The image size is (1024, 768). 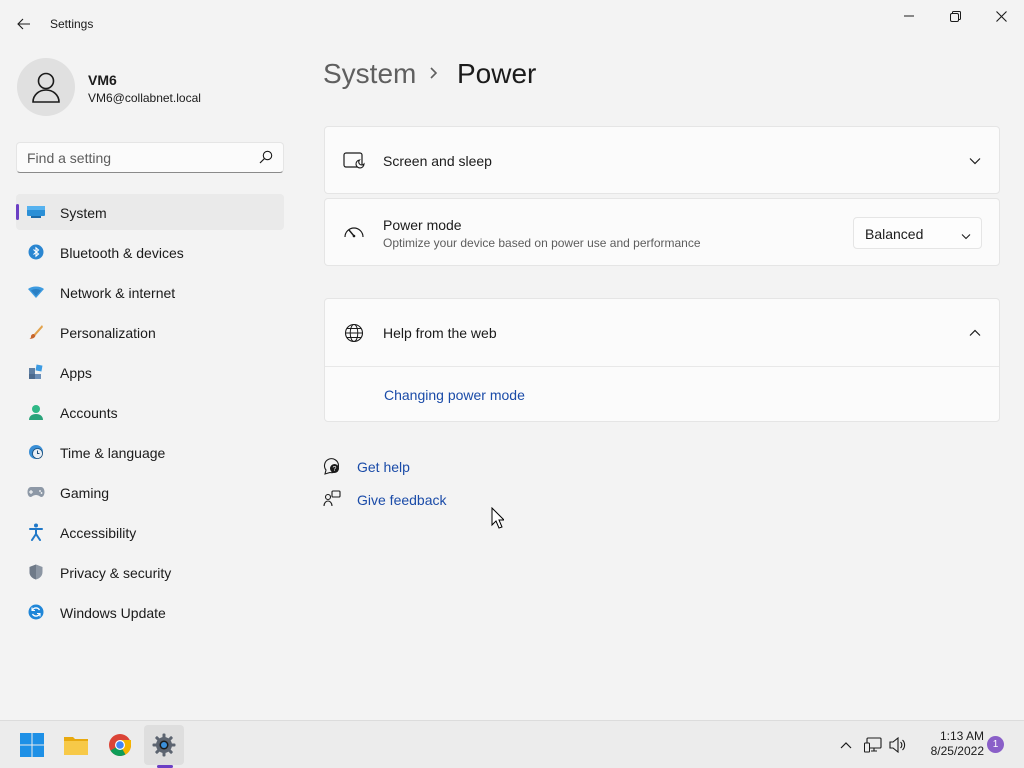 I want to click on feedback-icon, so click(x=332, y=501).